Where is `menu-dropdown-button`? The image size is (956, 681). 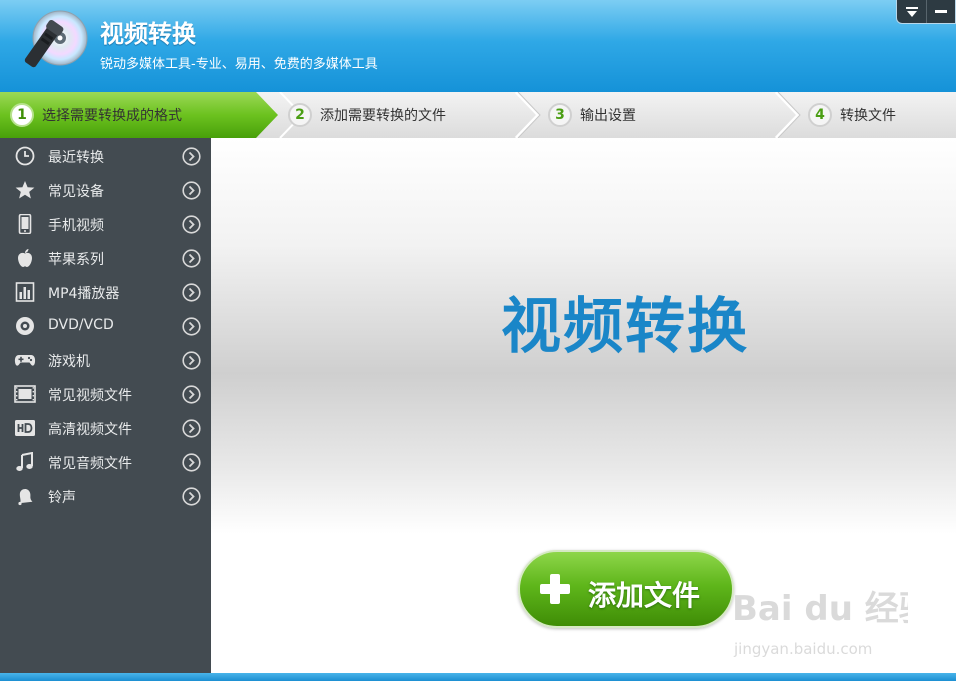 menu-dropdown-button is located at coordinates (911, 11).